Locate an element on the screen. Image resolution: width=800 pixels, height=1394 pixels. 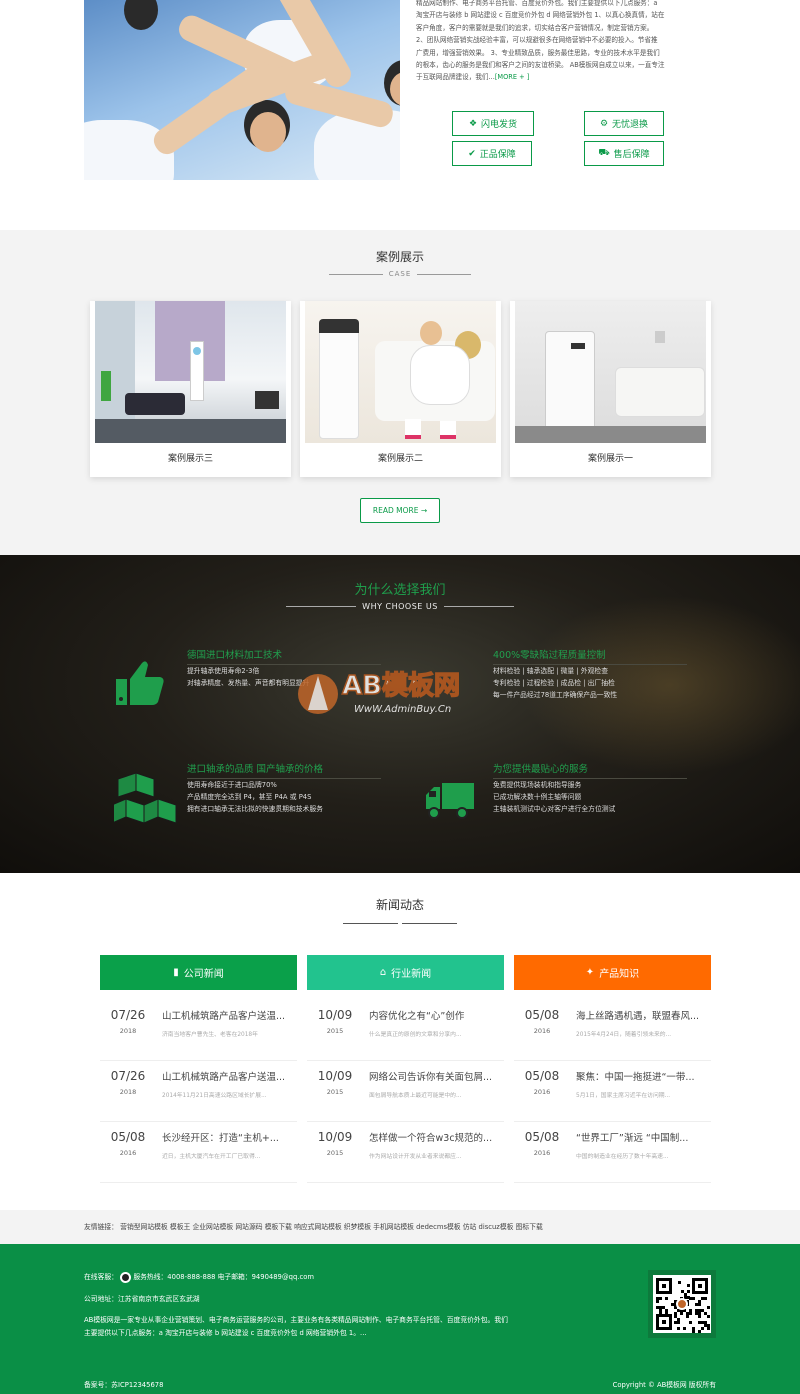
feature-after-sales: ⛟ 售后保障 is located at coordinates (624, 153).